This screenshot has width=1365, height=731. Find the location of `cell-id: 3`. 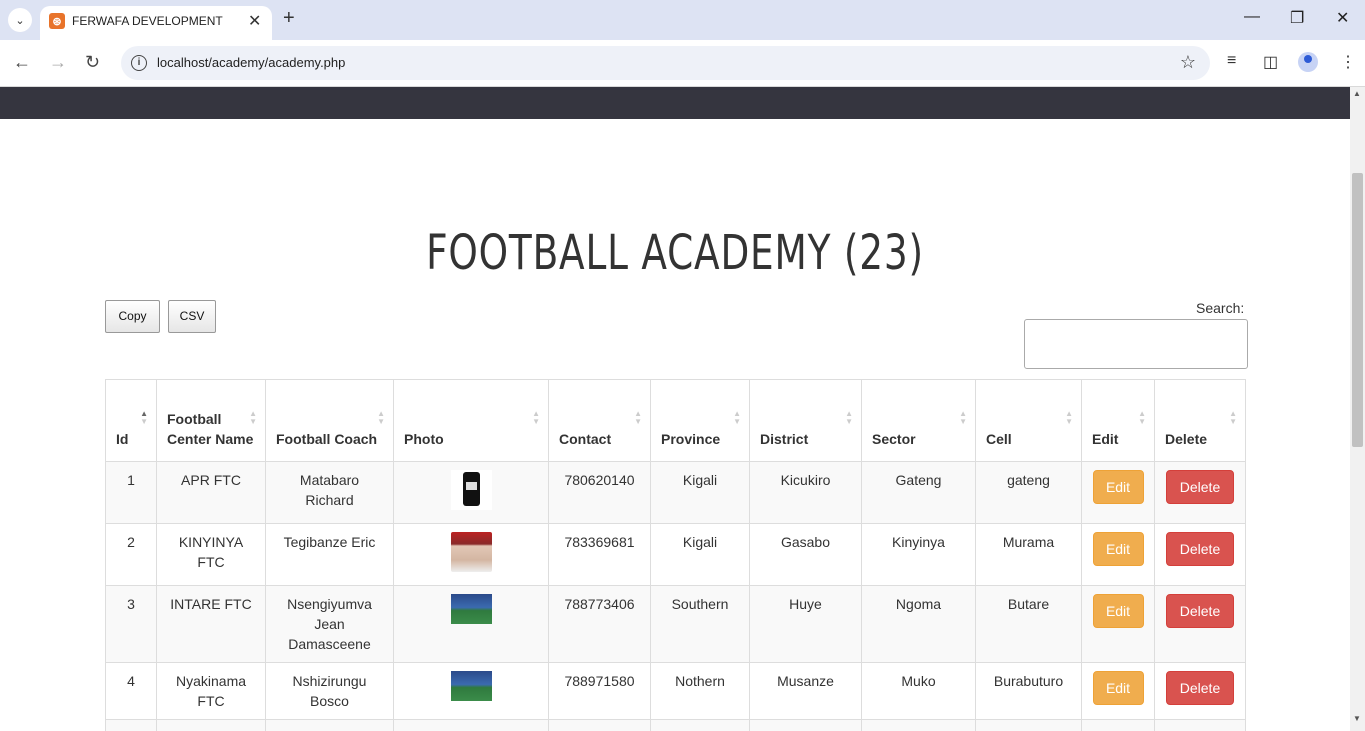

cell-id: 3 is located at coordinates (131, 624).